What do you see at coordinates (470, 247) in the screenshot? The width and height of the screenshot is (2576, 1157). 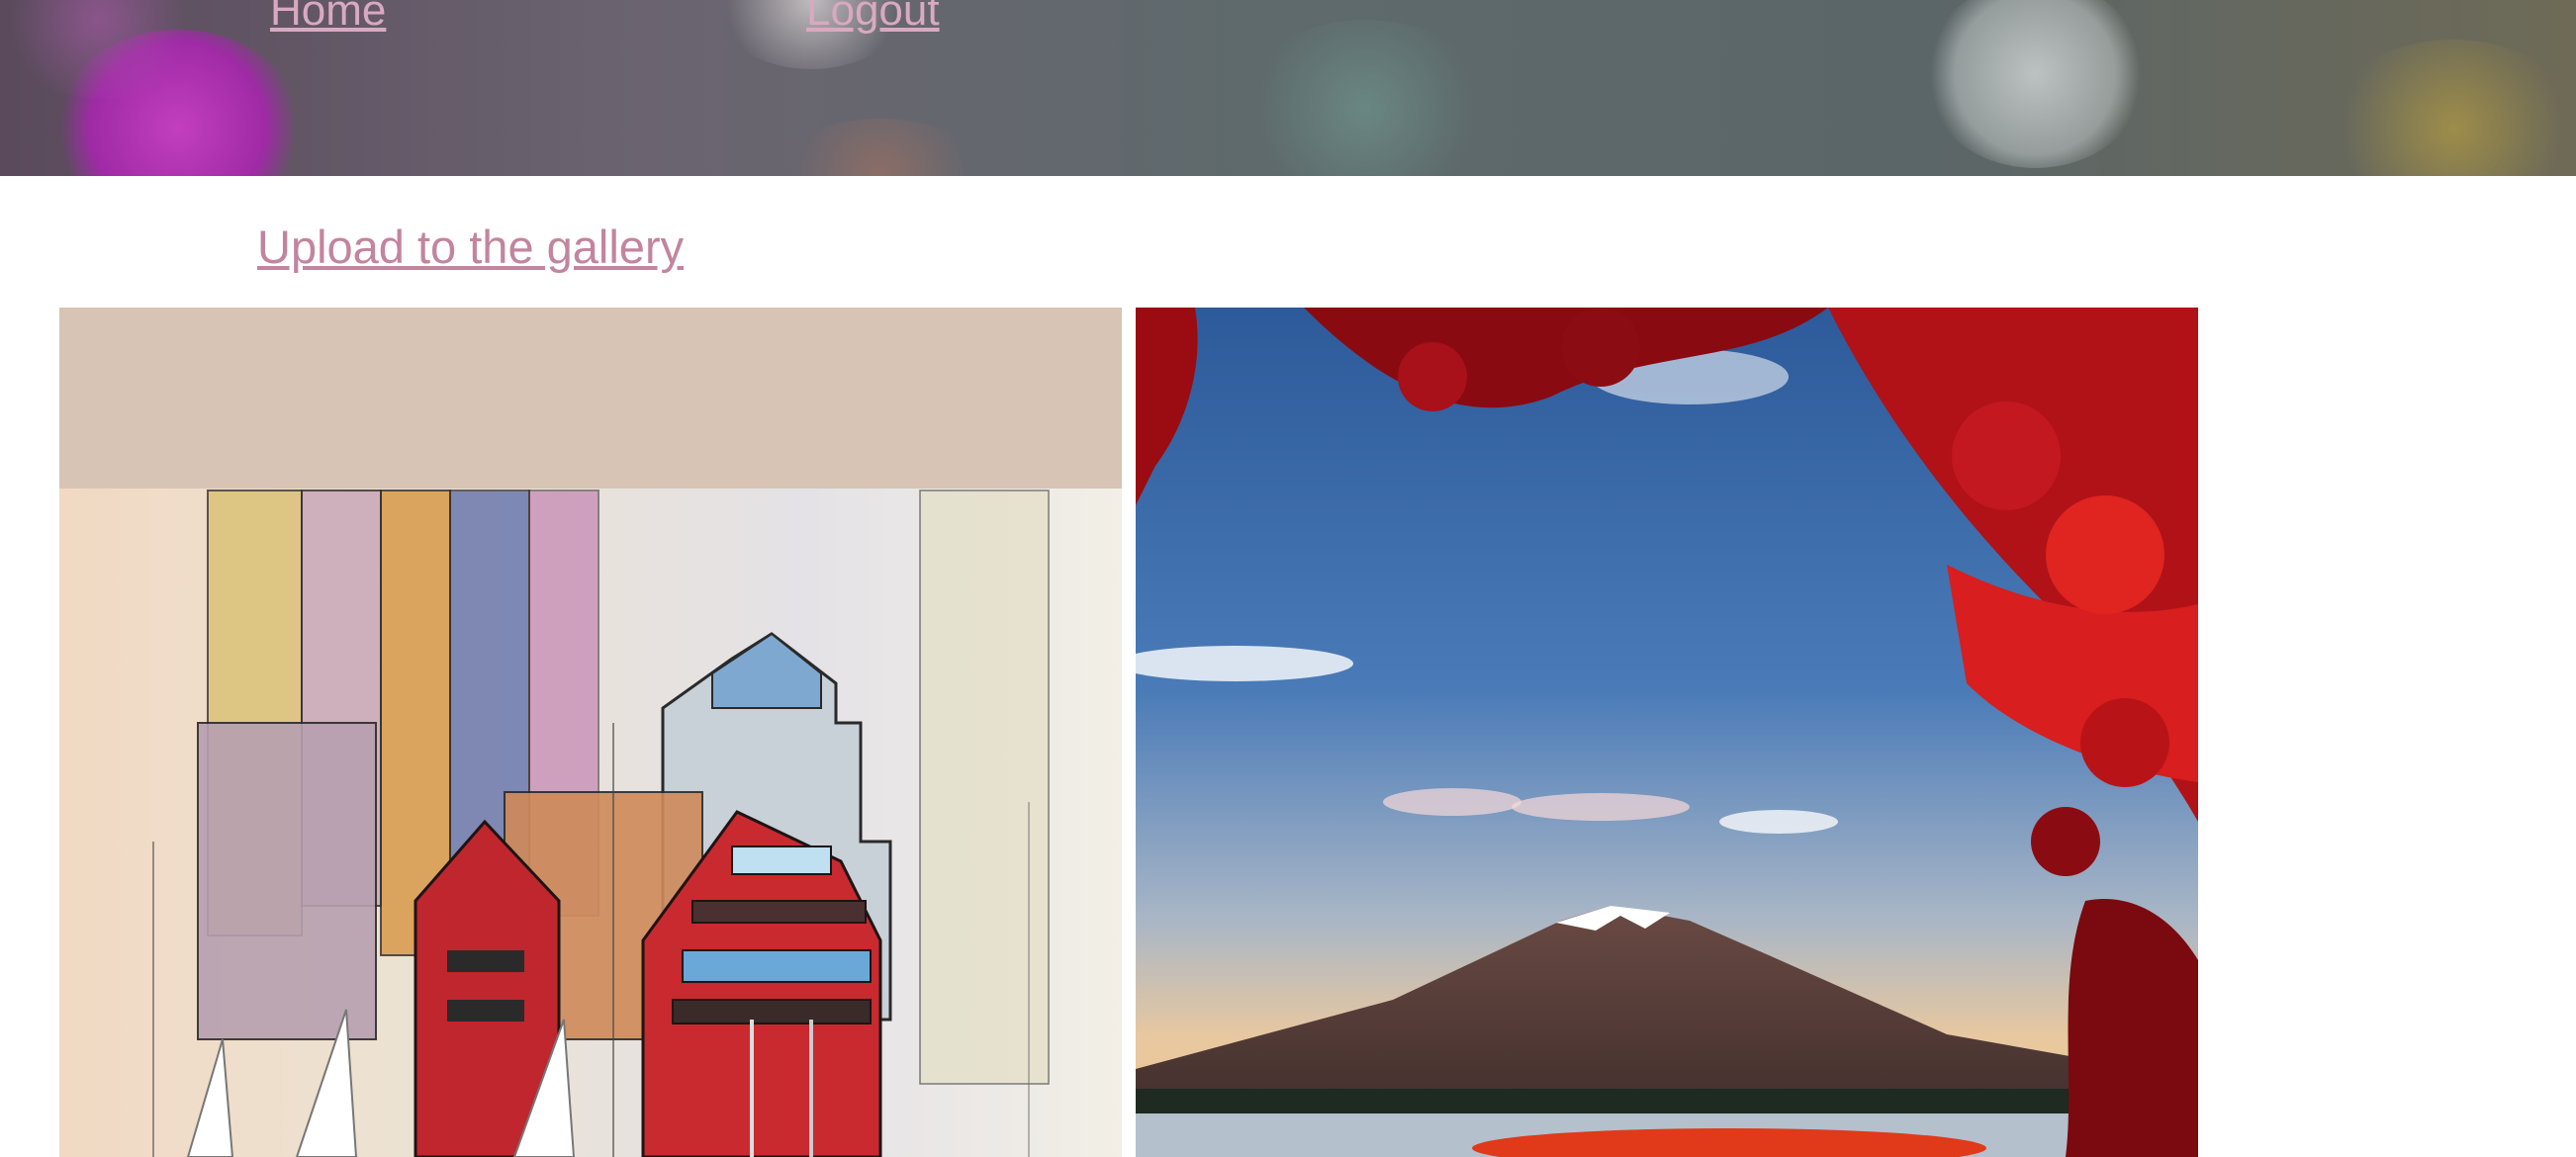 I see `upload-to-gallery-link: Upload to the gallery` at bounding box center [470, 247].